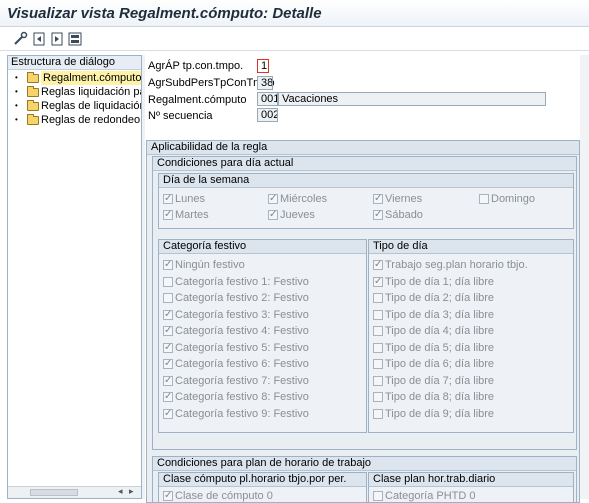 The width and height of the screenshot is (589, 503). What do you see at coordinates (91, 92) in the screenshot?
I see `tree-item-label: Reglas liquidación para co` at bounding box center [91, 92].